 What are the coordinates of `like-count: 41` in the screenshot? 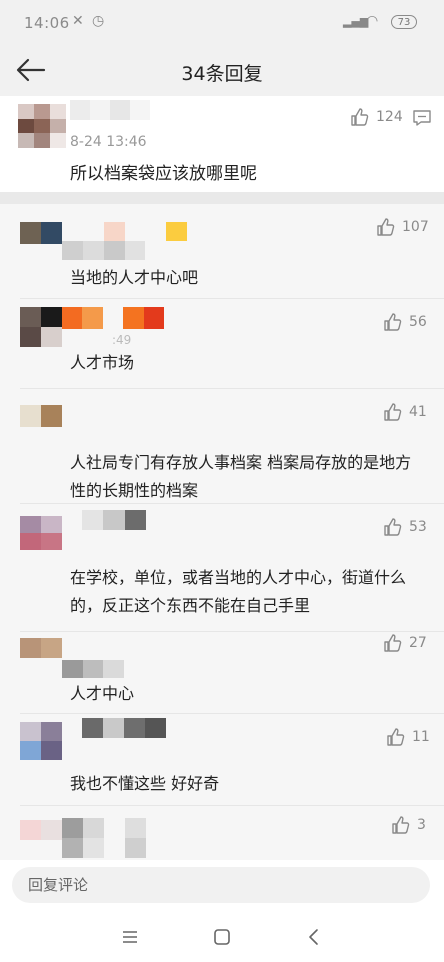 It's located at (418, 412).